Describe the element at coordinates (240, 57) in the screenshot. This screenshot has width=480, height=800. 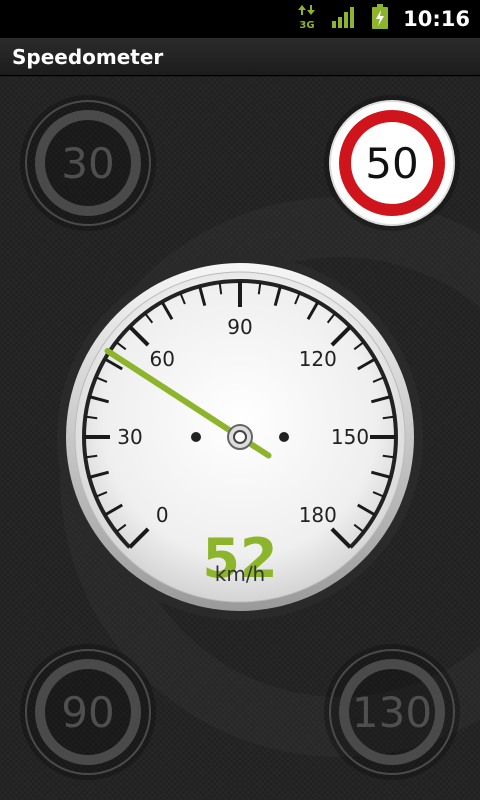
I see `title-bar: Speedometer` at that location.